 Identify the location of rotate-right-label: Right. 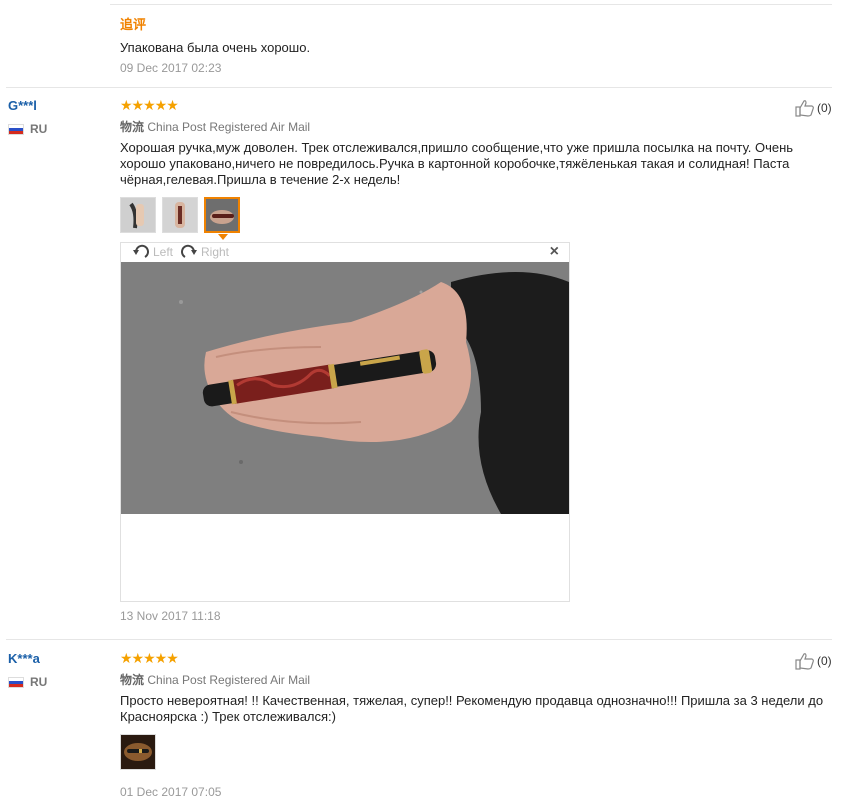
(215, 252).